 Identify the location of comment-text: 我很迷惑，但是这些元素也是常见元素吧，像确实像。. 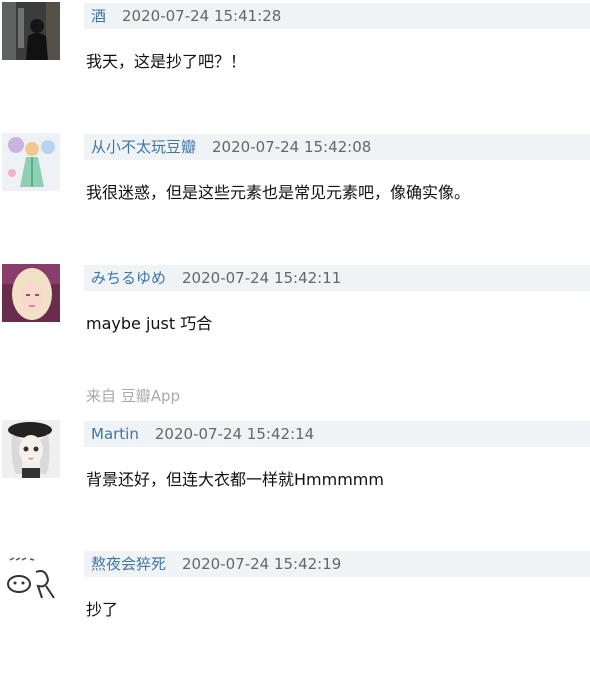
(278, 192).